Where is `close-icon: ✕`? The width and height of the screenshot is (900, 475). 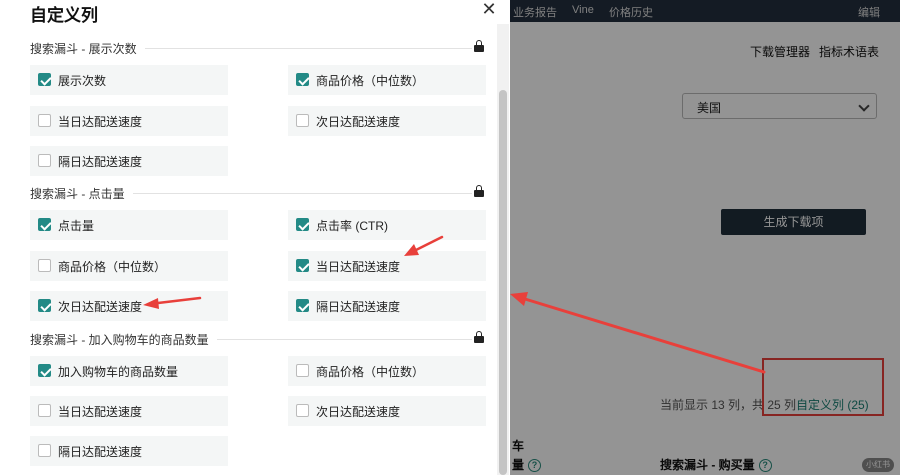 close-icon: ✕ is located at coordinates (489, 9).